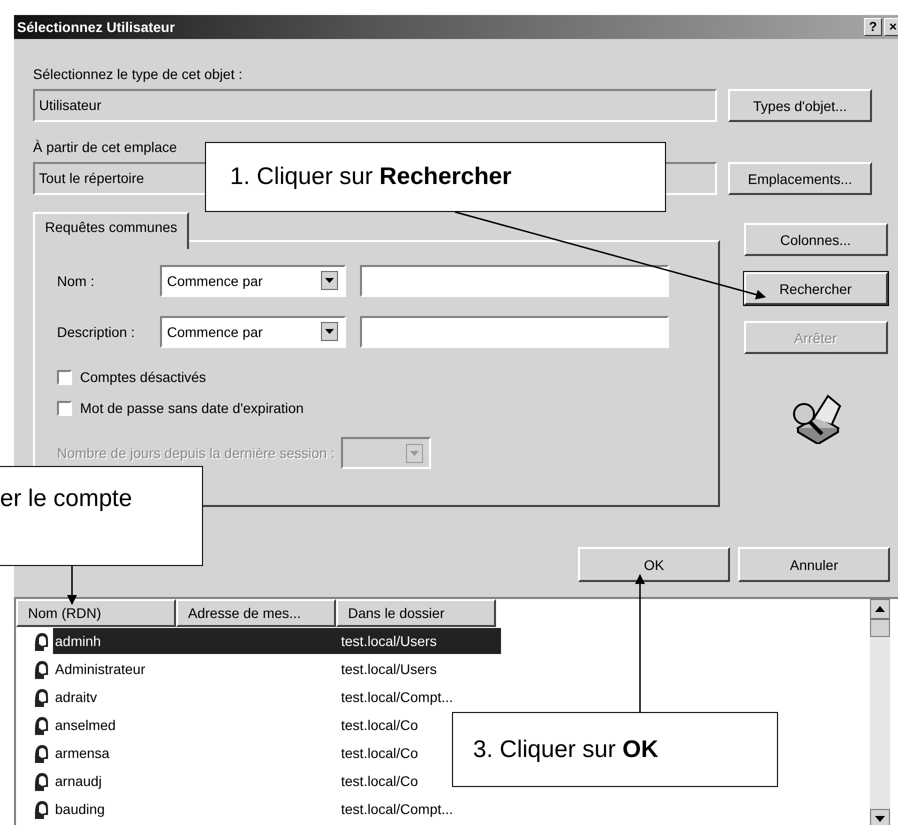 The image size is (898, 825). Describe the element at coordinates (880, 609) in the screenshot. I see `scroll-up-icon` at that location.